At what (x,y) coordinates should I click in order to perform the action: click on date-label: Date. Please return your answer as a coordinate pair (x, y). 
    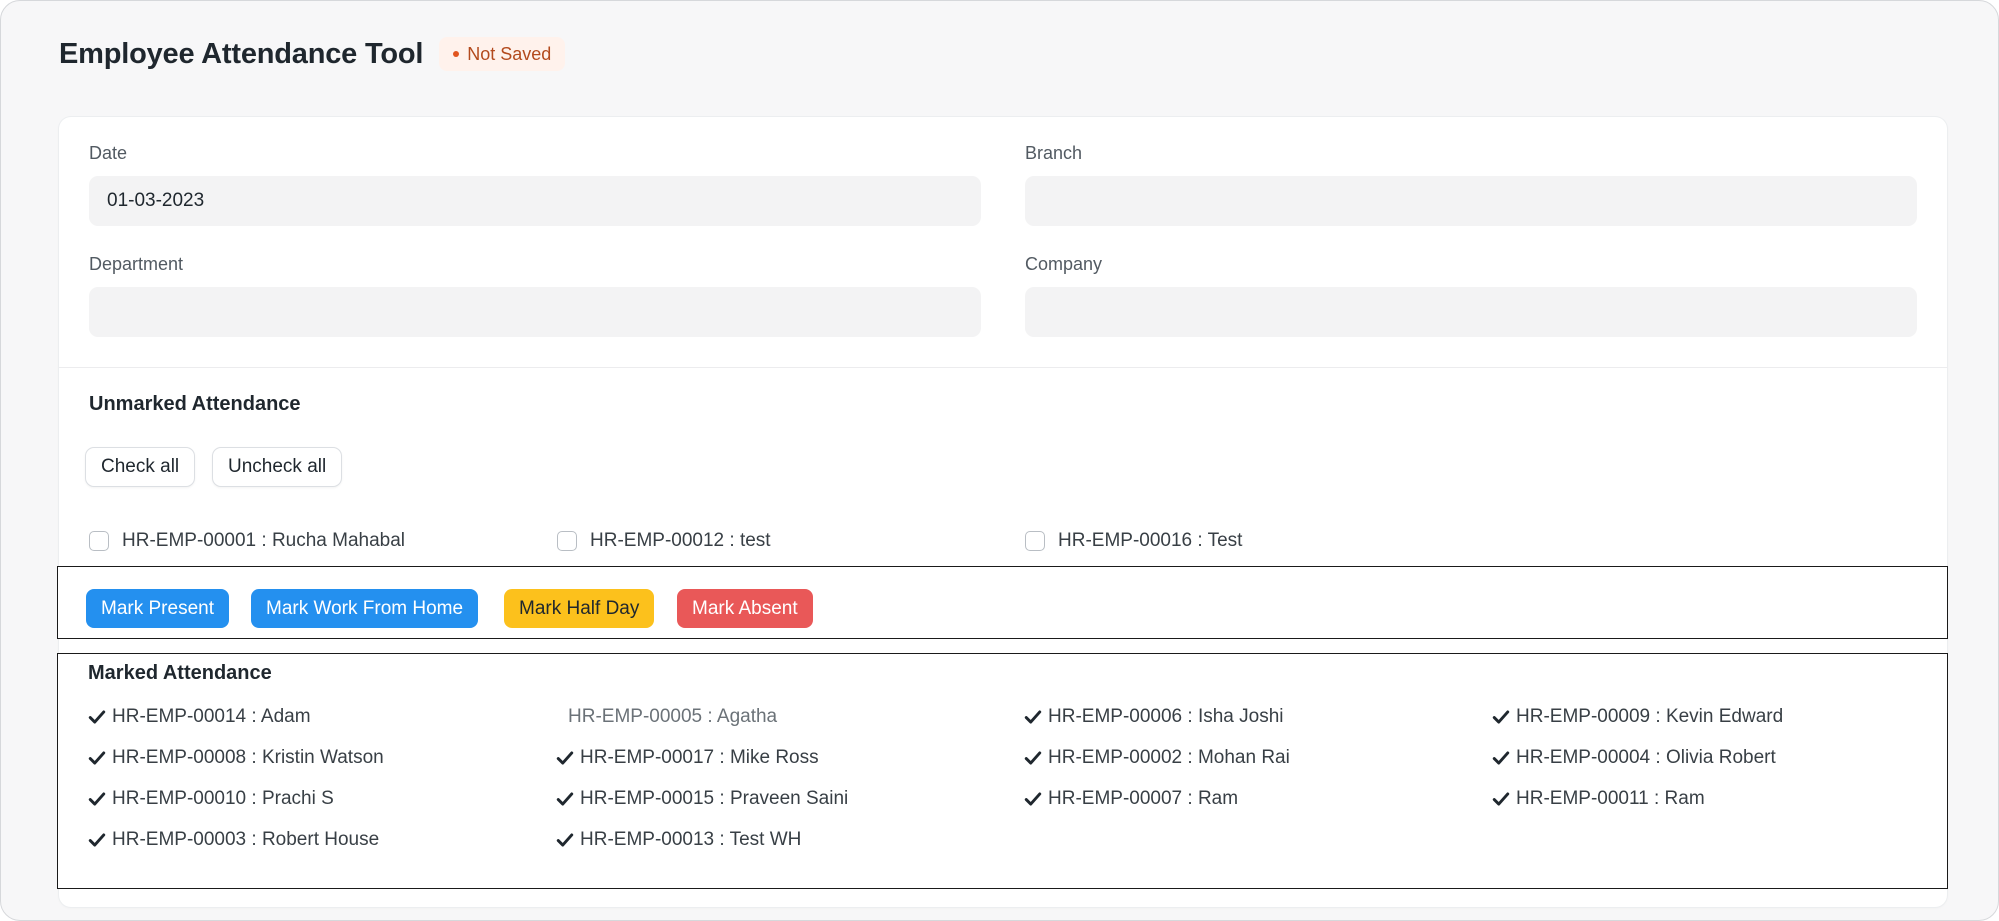
    Looking at the image, I should click on (108, 153).